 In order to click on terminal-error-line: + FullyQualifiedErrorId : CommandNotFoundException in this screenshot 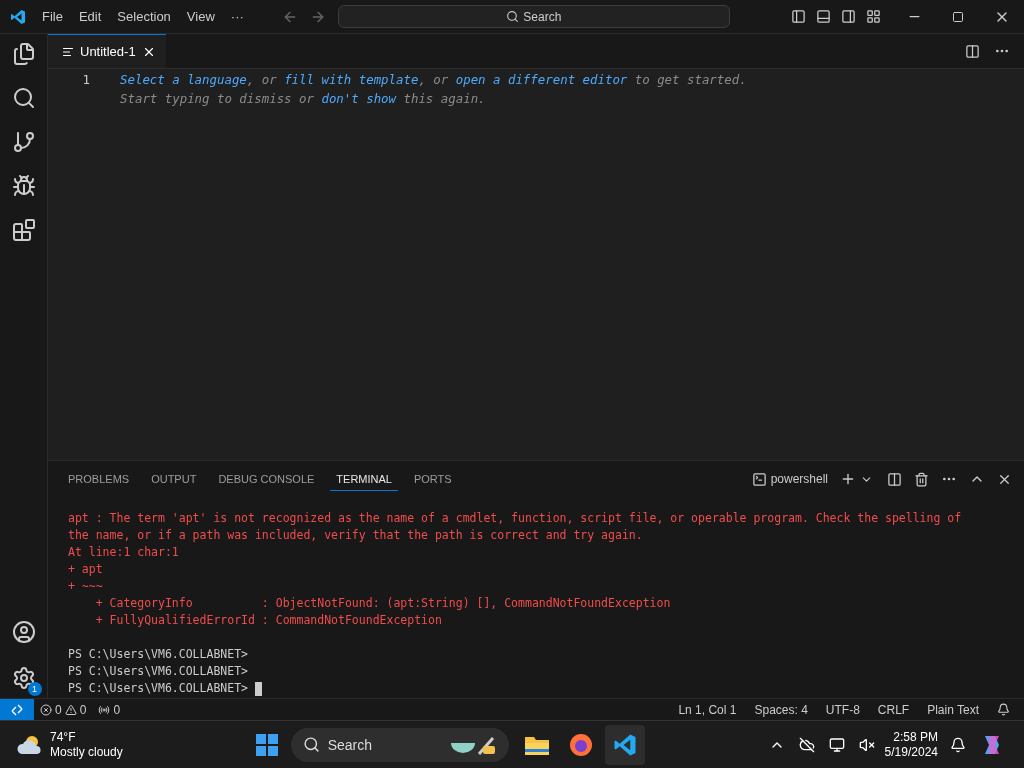, I will do `click(268, 620)`.